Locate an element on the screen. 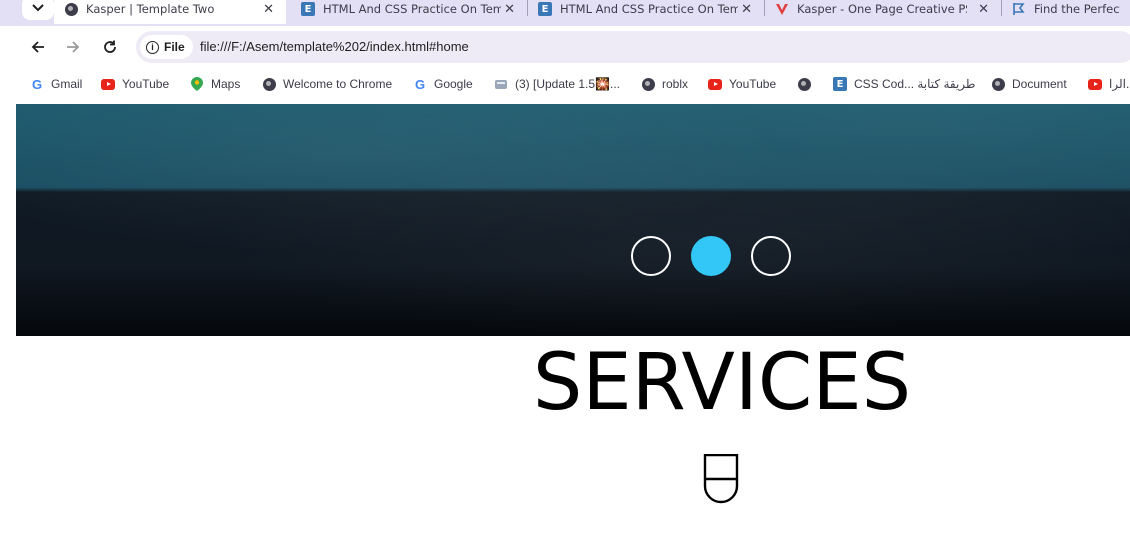 This screenshot has width=1130, height=552. tab-title: Kasper - One Page Creative PSD is located at coordinates (882, 9).